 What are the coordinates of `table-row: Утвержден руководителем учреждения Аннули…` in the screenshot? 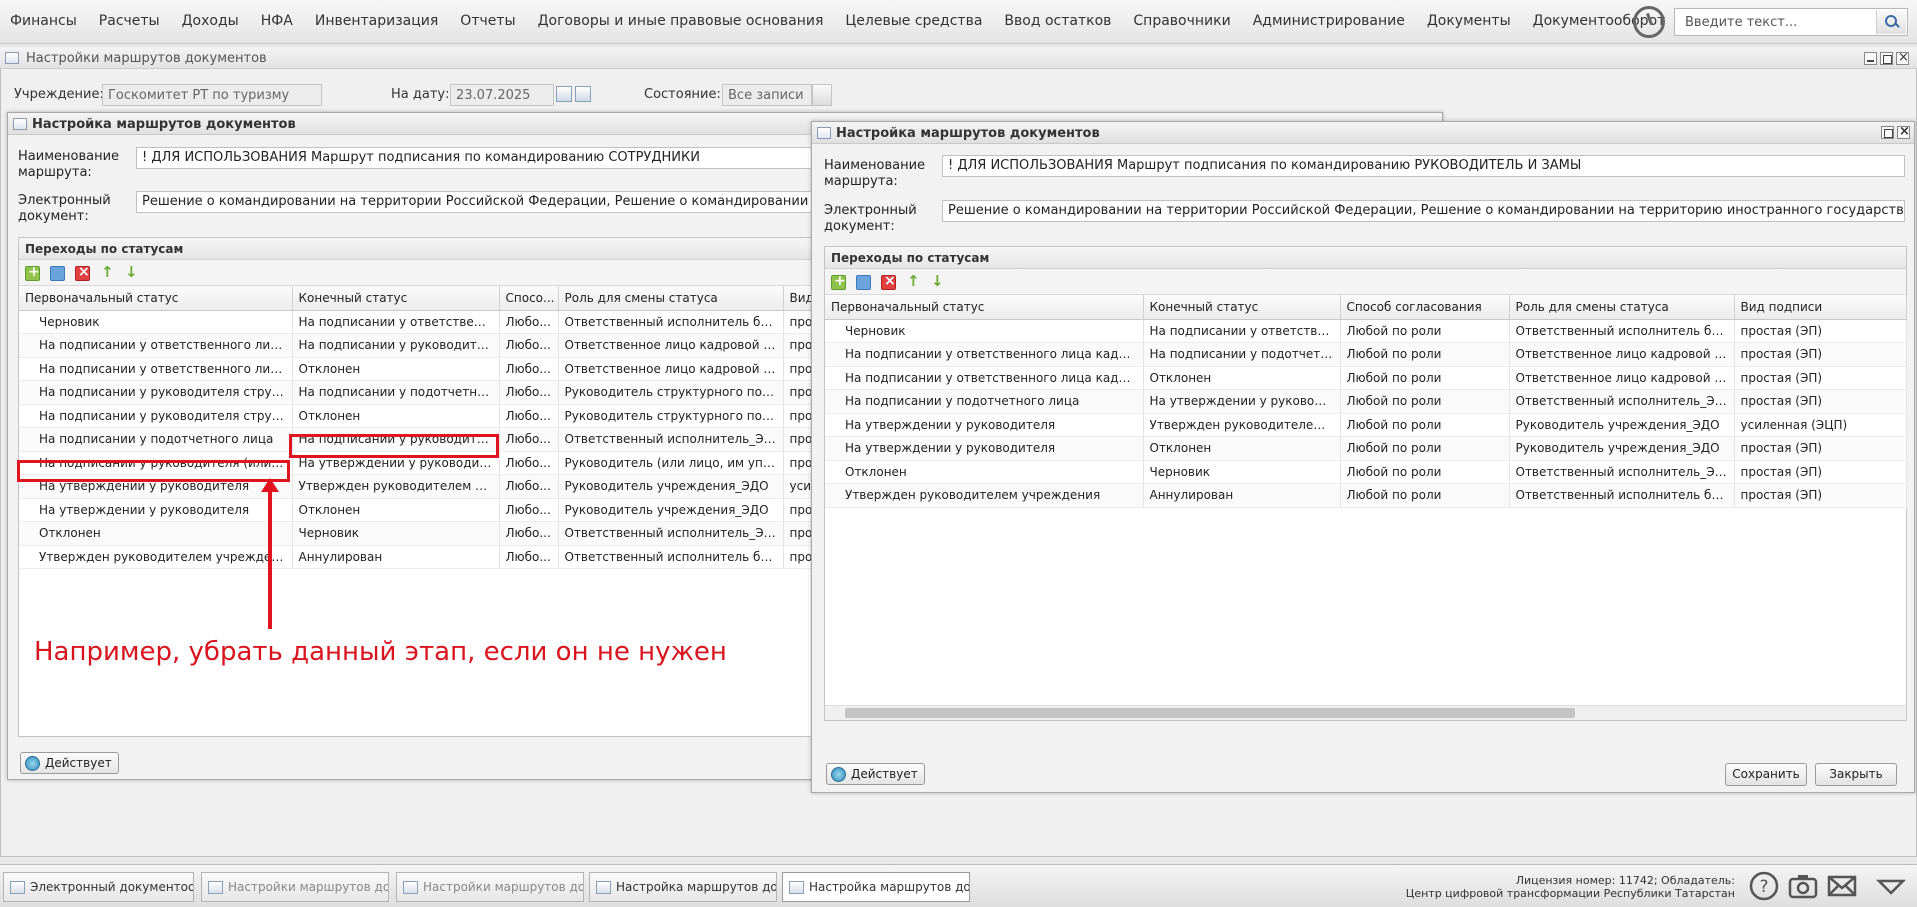 It's located at (1366, 495).